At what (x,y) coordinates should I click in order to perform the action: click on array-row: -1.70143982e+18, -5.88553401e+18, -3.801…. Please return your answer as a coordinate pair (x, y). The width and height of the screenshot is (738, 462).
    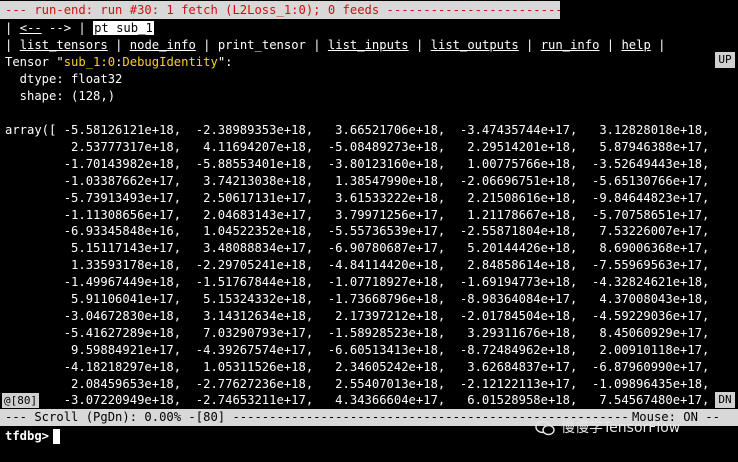
    Looking at the image, I should click on (357, 163).